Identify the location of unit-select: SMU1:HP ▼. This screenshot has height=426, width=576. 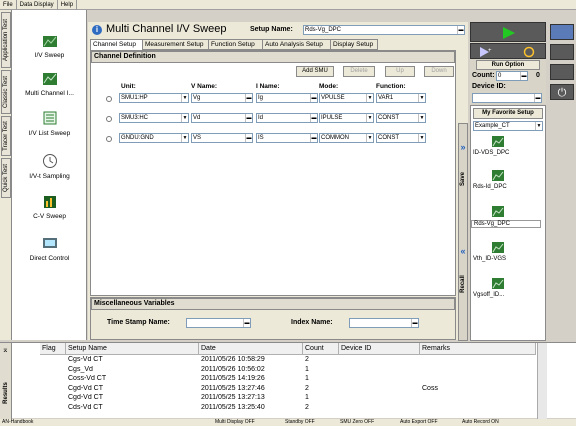
(154, 98).